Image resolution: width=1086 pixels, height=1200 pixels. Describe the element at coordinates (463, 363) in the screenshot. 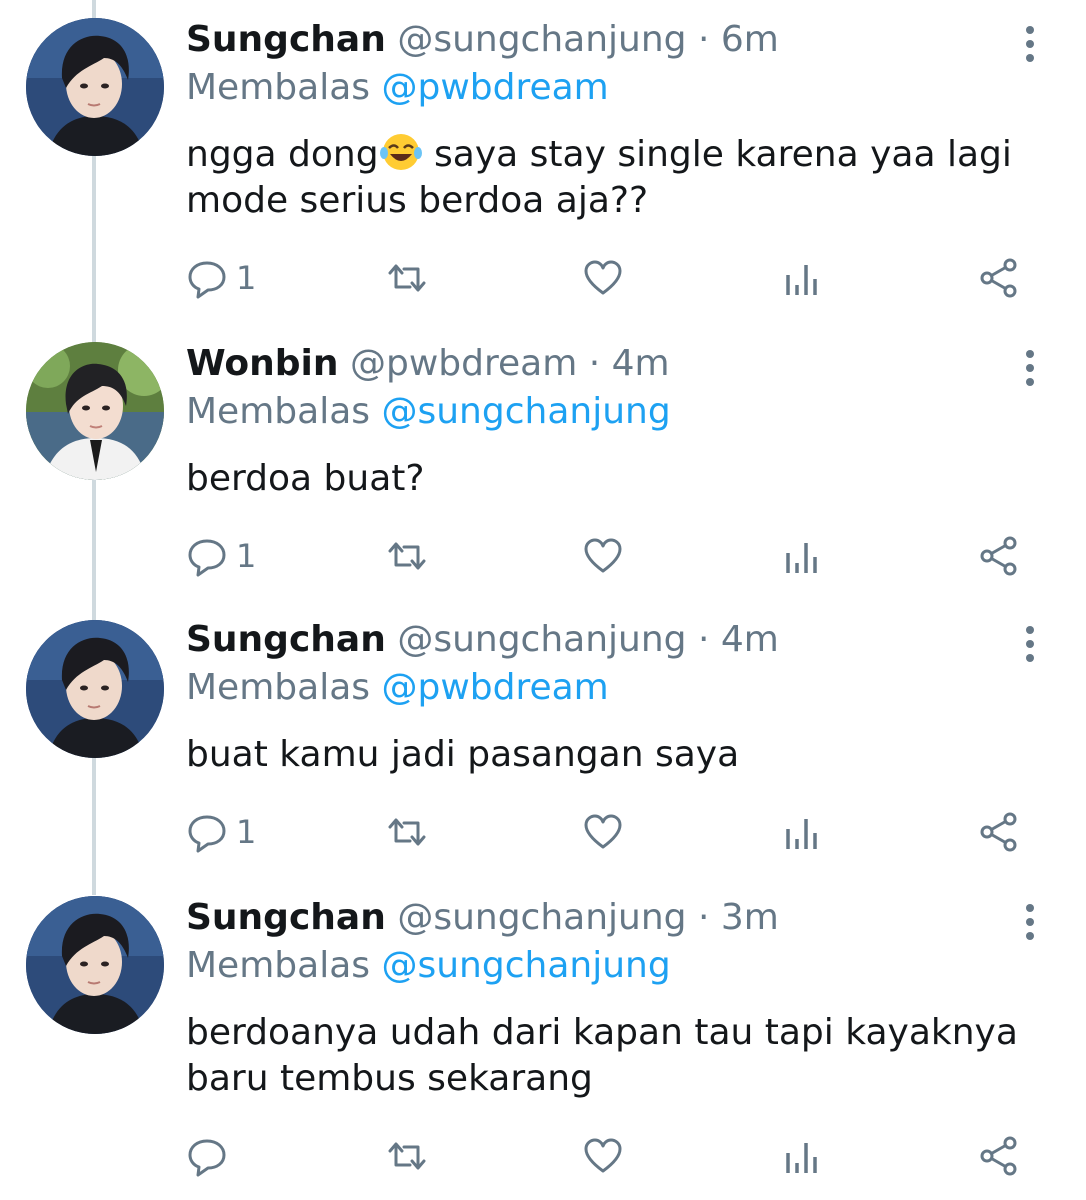

I see `user-handle: @pwbdream` at that location.